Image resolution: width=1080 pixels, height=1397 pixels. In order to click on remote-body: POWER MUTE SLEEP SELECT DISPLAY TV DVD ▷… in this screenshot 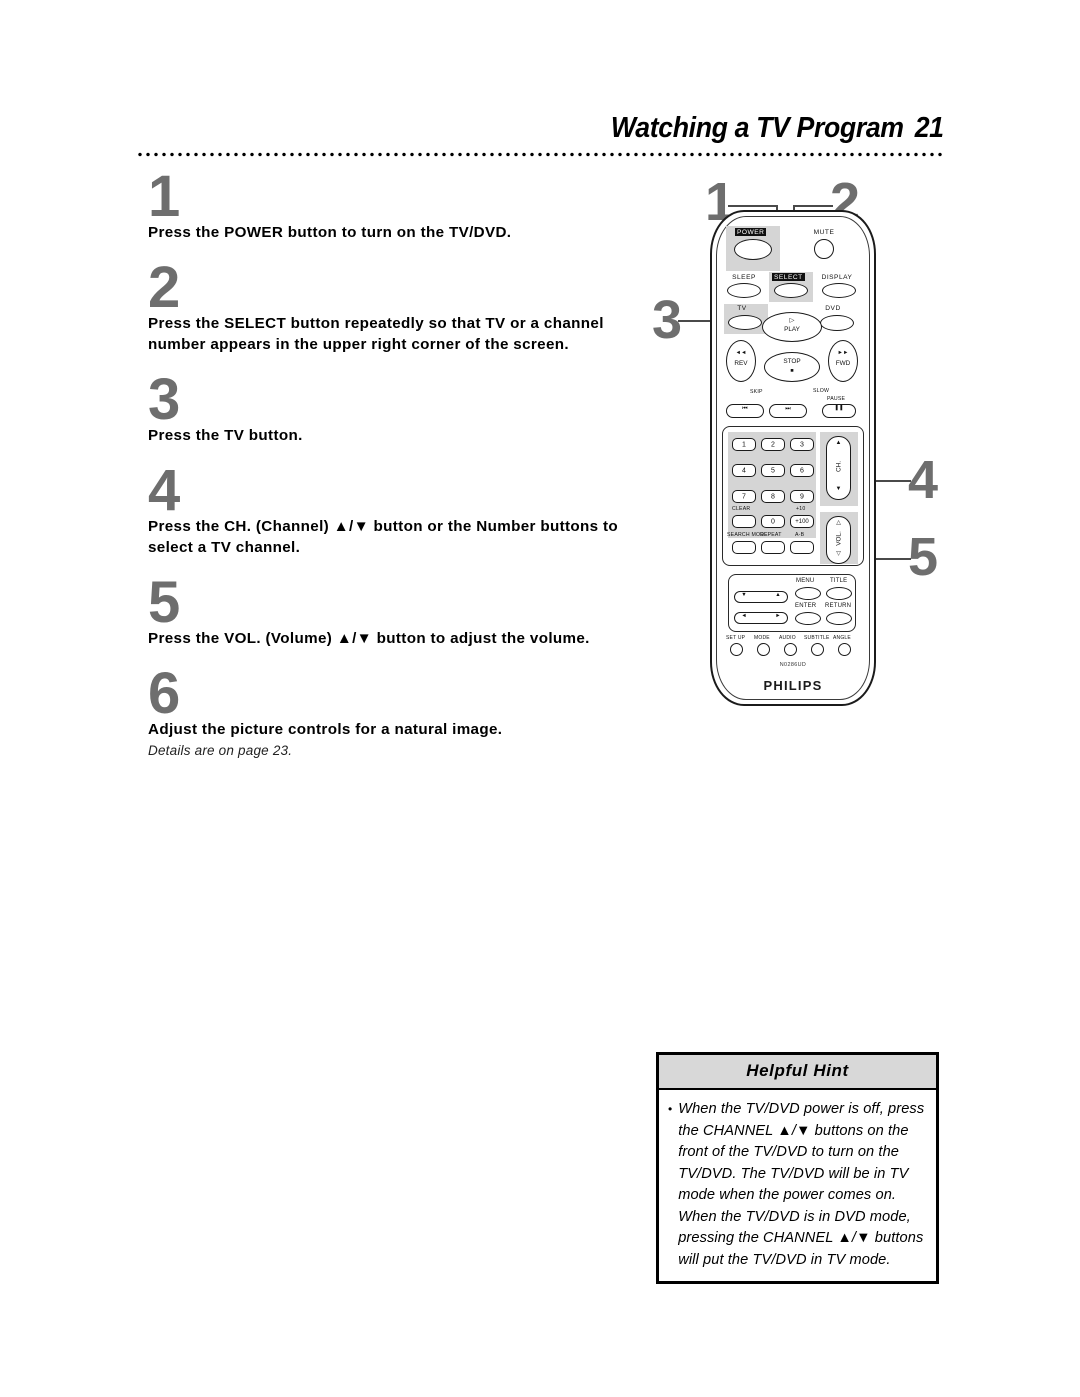, I will do `click(793, 458)`.